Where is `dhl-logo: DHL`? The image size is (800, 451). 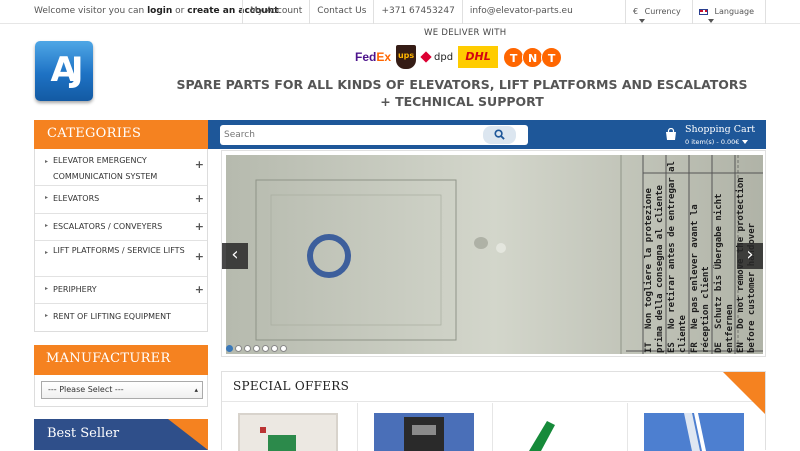
dhl-logo: DHL is located at coordinates (478, 57).